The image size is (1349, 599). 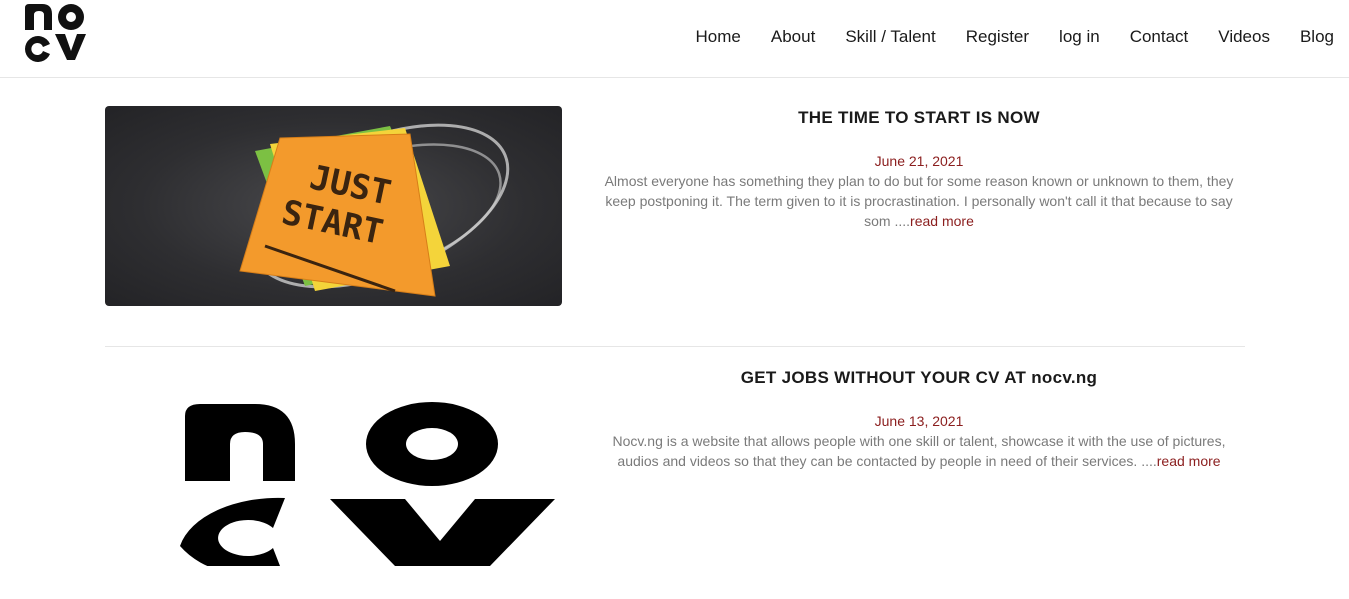 I want to click on nav-home: Home, so click(x=718, y=37).